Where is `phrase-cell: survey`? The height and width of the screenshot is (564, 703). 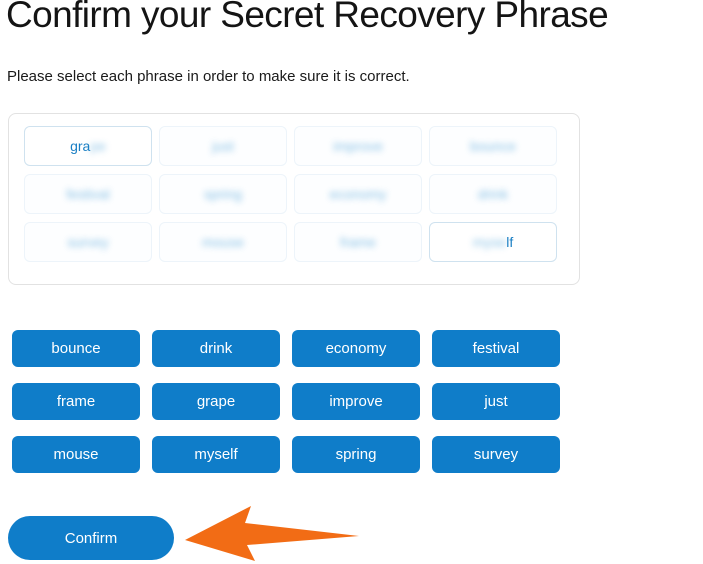 phrase-cell: survey is located at coordinates (88, 242).